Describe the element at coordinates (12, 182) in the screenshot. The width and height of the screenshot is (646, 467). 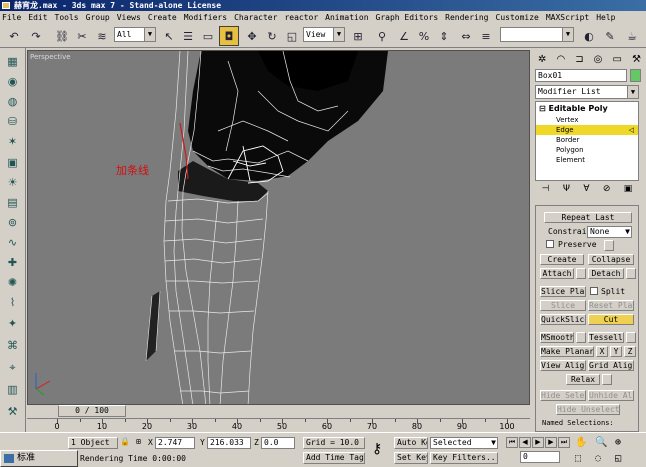
I see `light-icon: ☀` at that location.